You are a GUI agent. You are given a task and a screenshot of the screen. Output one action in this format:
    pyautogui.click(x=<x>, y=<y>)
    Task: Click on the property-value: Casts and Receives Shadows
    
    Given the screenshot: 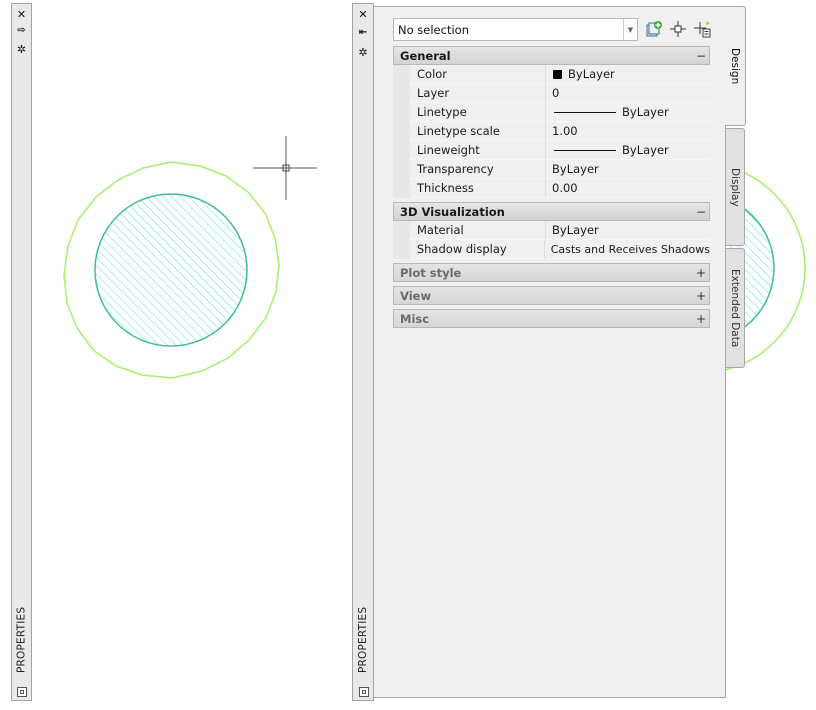 What is the action you would take?
    pyautogui.click(x=626, y=249)
    